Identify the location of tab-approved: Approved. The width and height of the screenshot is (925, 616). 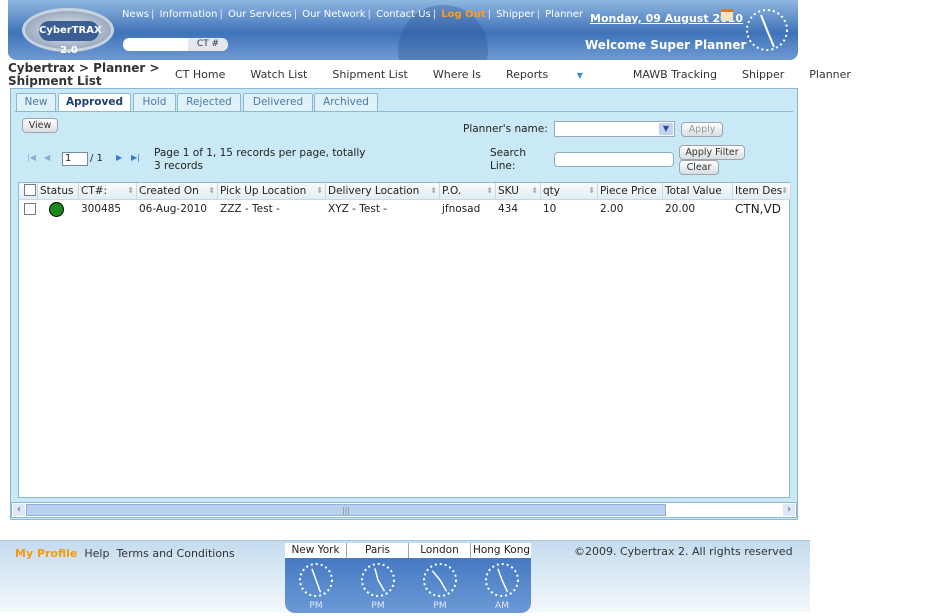
(94, 102).